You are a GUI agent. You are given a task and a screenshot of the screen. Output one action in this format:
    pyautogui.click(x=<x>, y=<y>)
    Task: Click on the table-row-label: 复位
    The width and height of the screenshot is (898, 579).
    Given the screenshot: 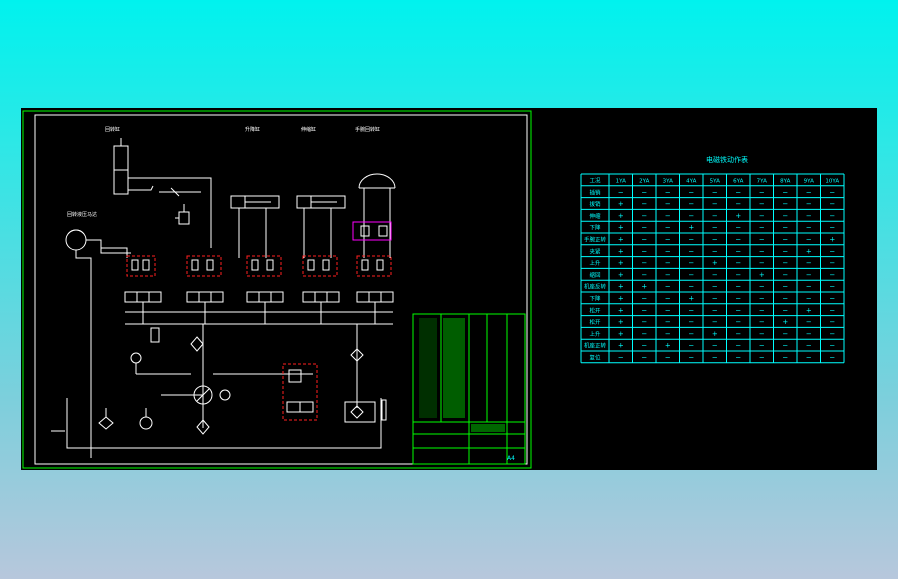 What is the action you would take?
    pyautogui.click(x=595, y=357)
    